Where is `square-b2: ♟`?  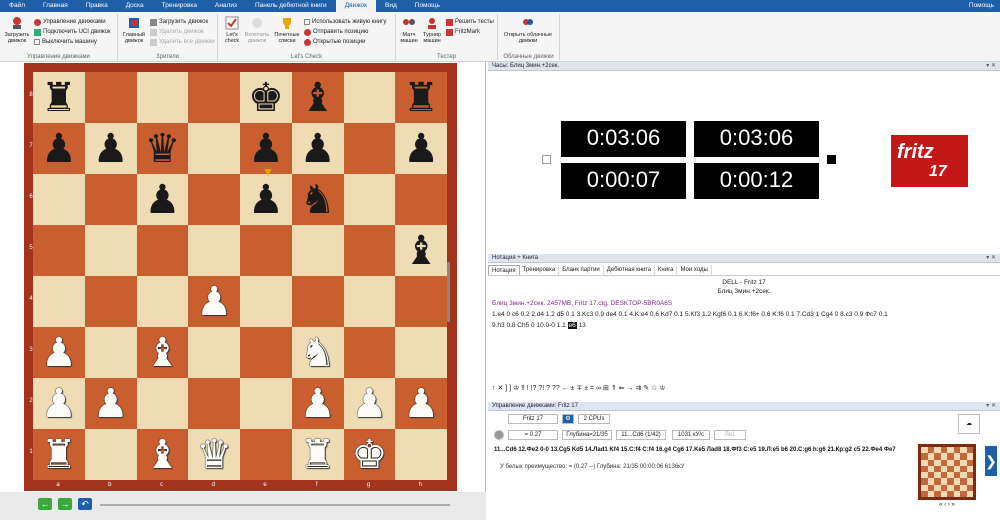 square-b2: ♟ is located at coordinates (110, 403).